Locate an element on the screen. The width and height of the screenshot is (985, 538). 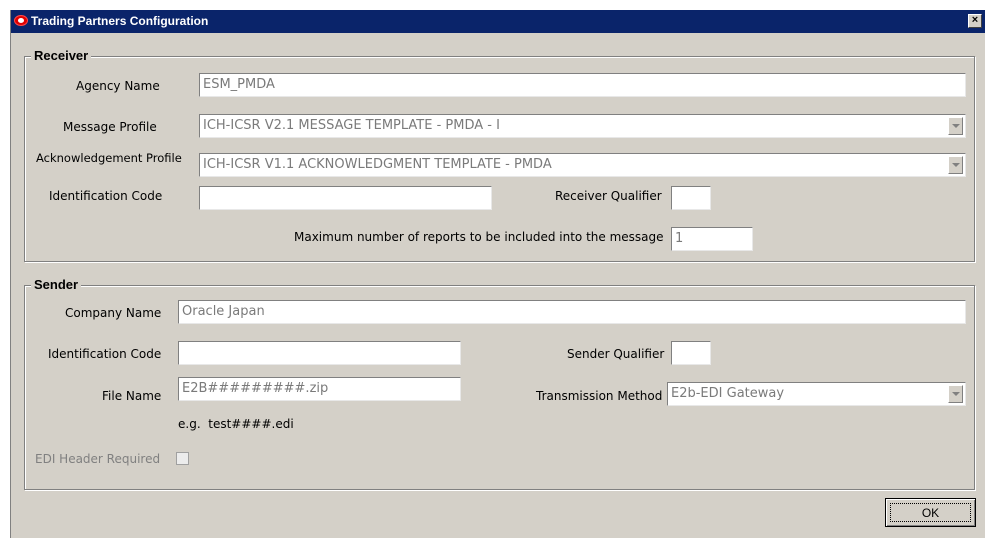
message-profile-label: Message Profile is located at coordinates (110, 127).